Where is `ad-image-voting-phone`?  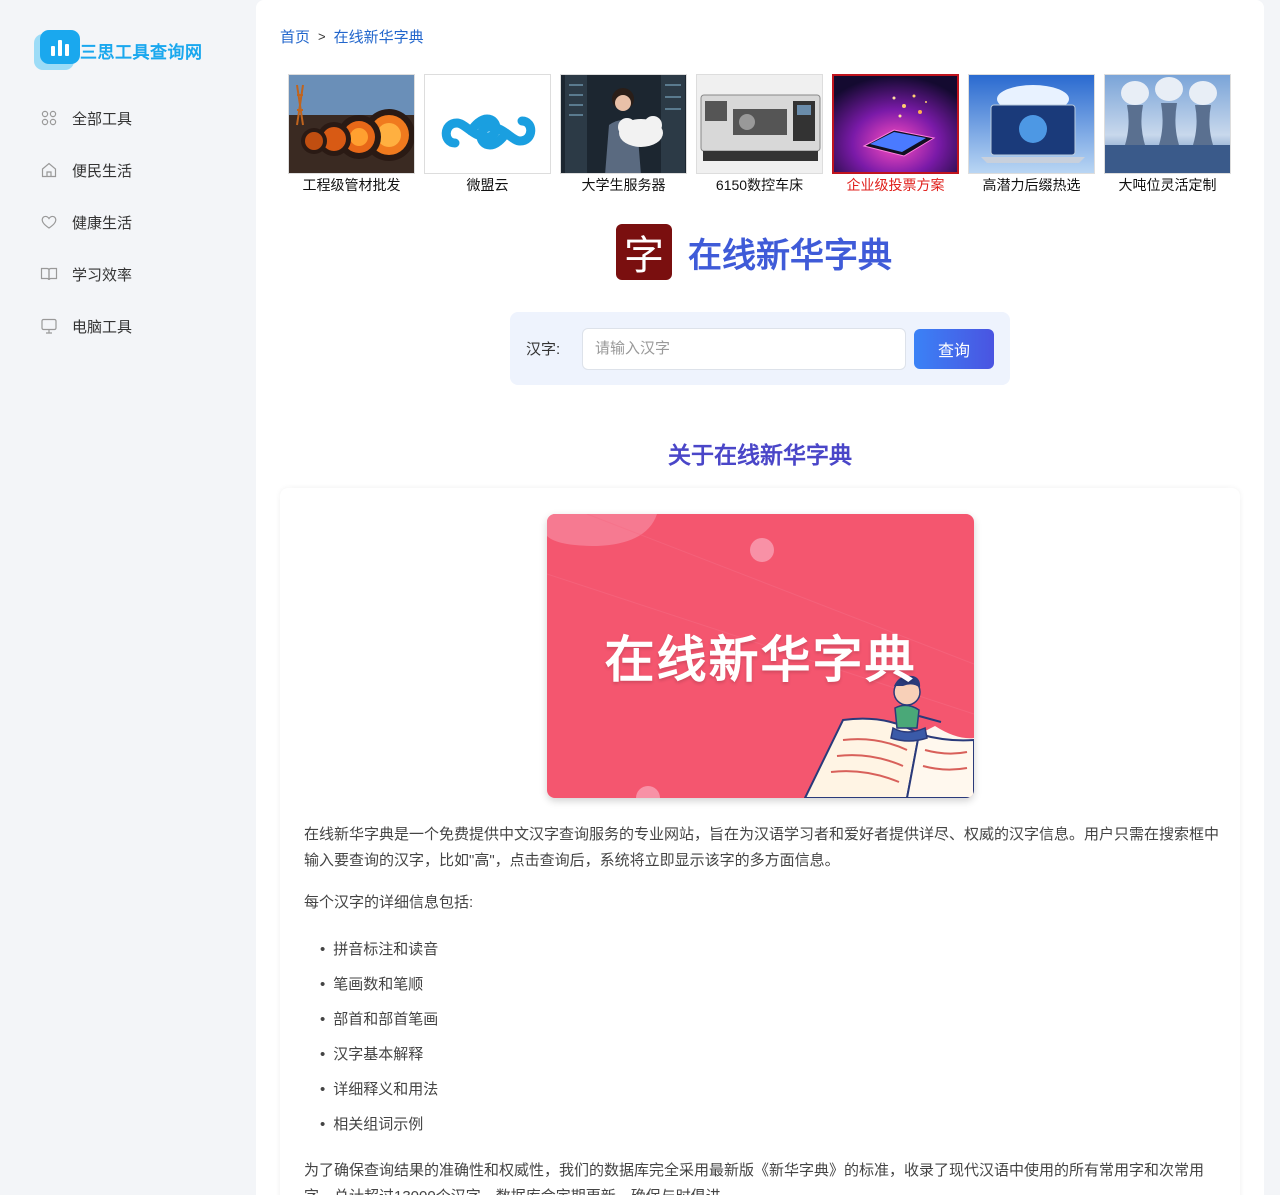
ad-image-voting-phone is located at coordinates (895, 124).